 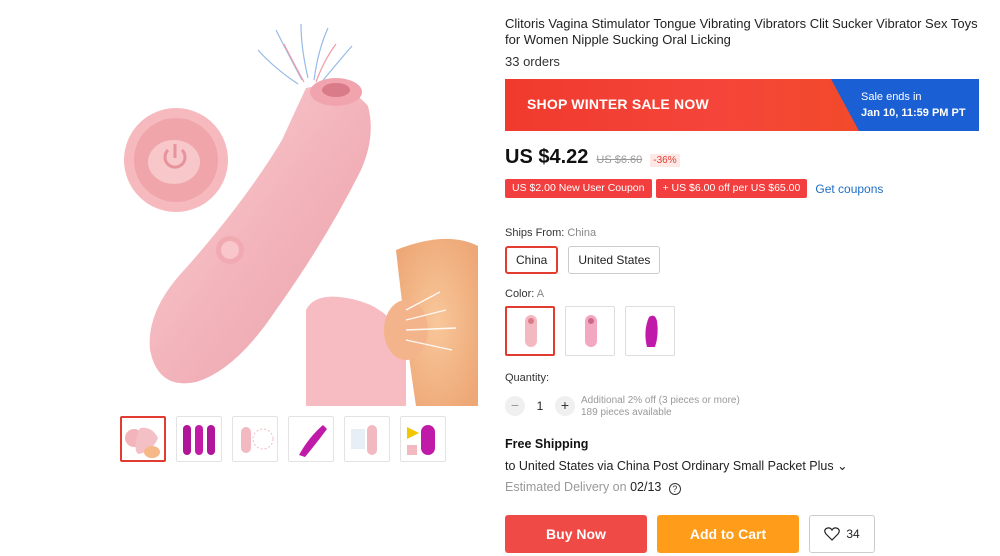 What do you see at coordinates (565, 406) in the screenshot?
I see `quantity-increase-button: +` at bounding box center [565, 406].